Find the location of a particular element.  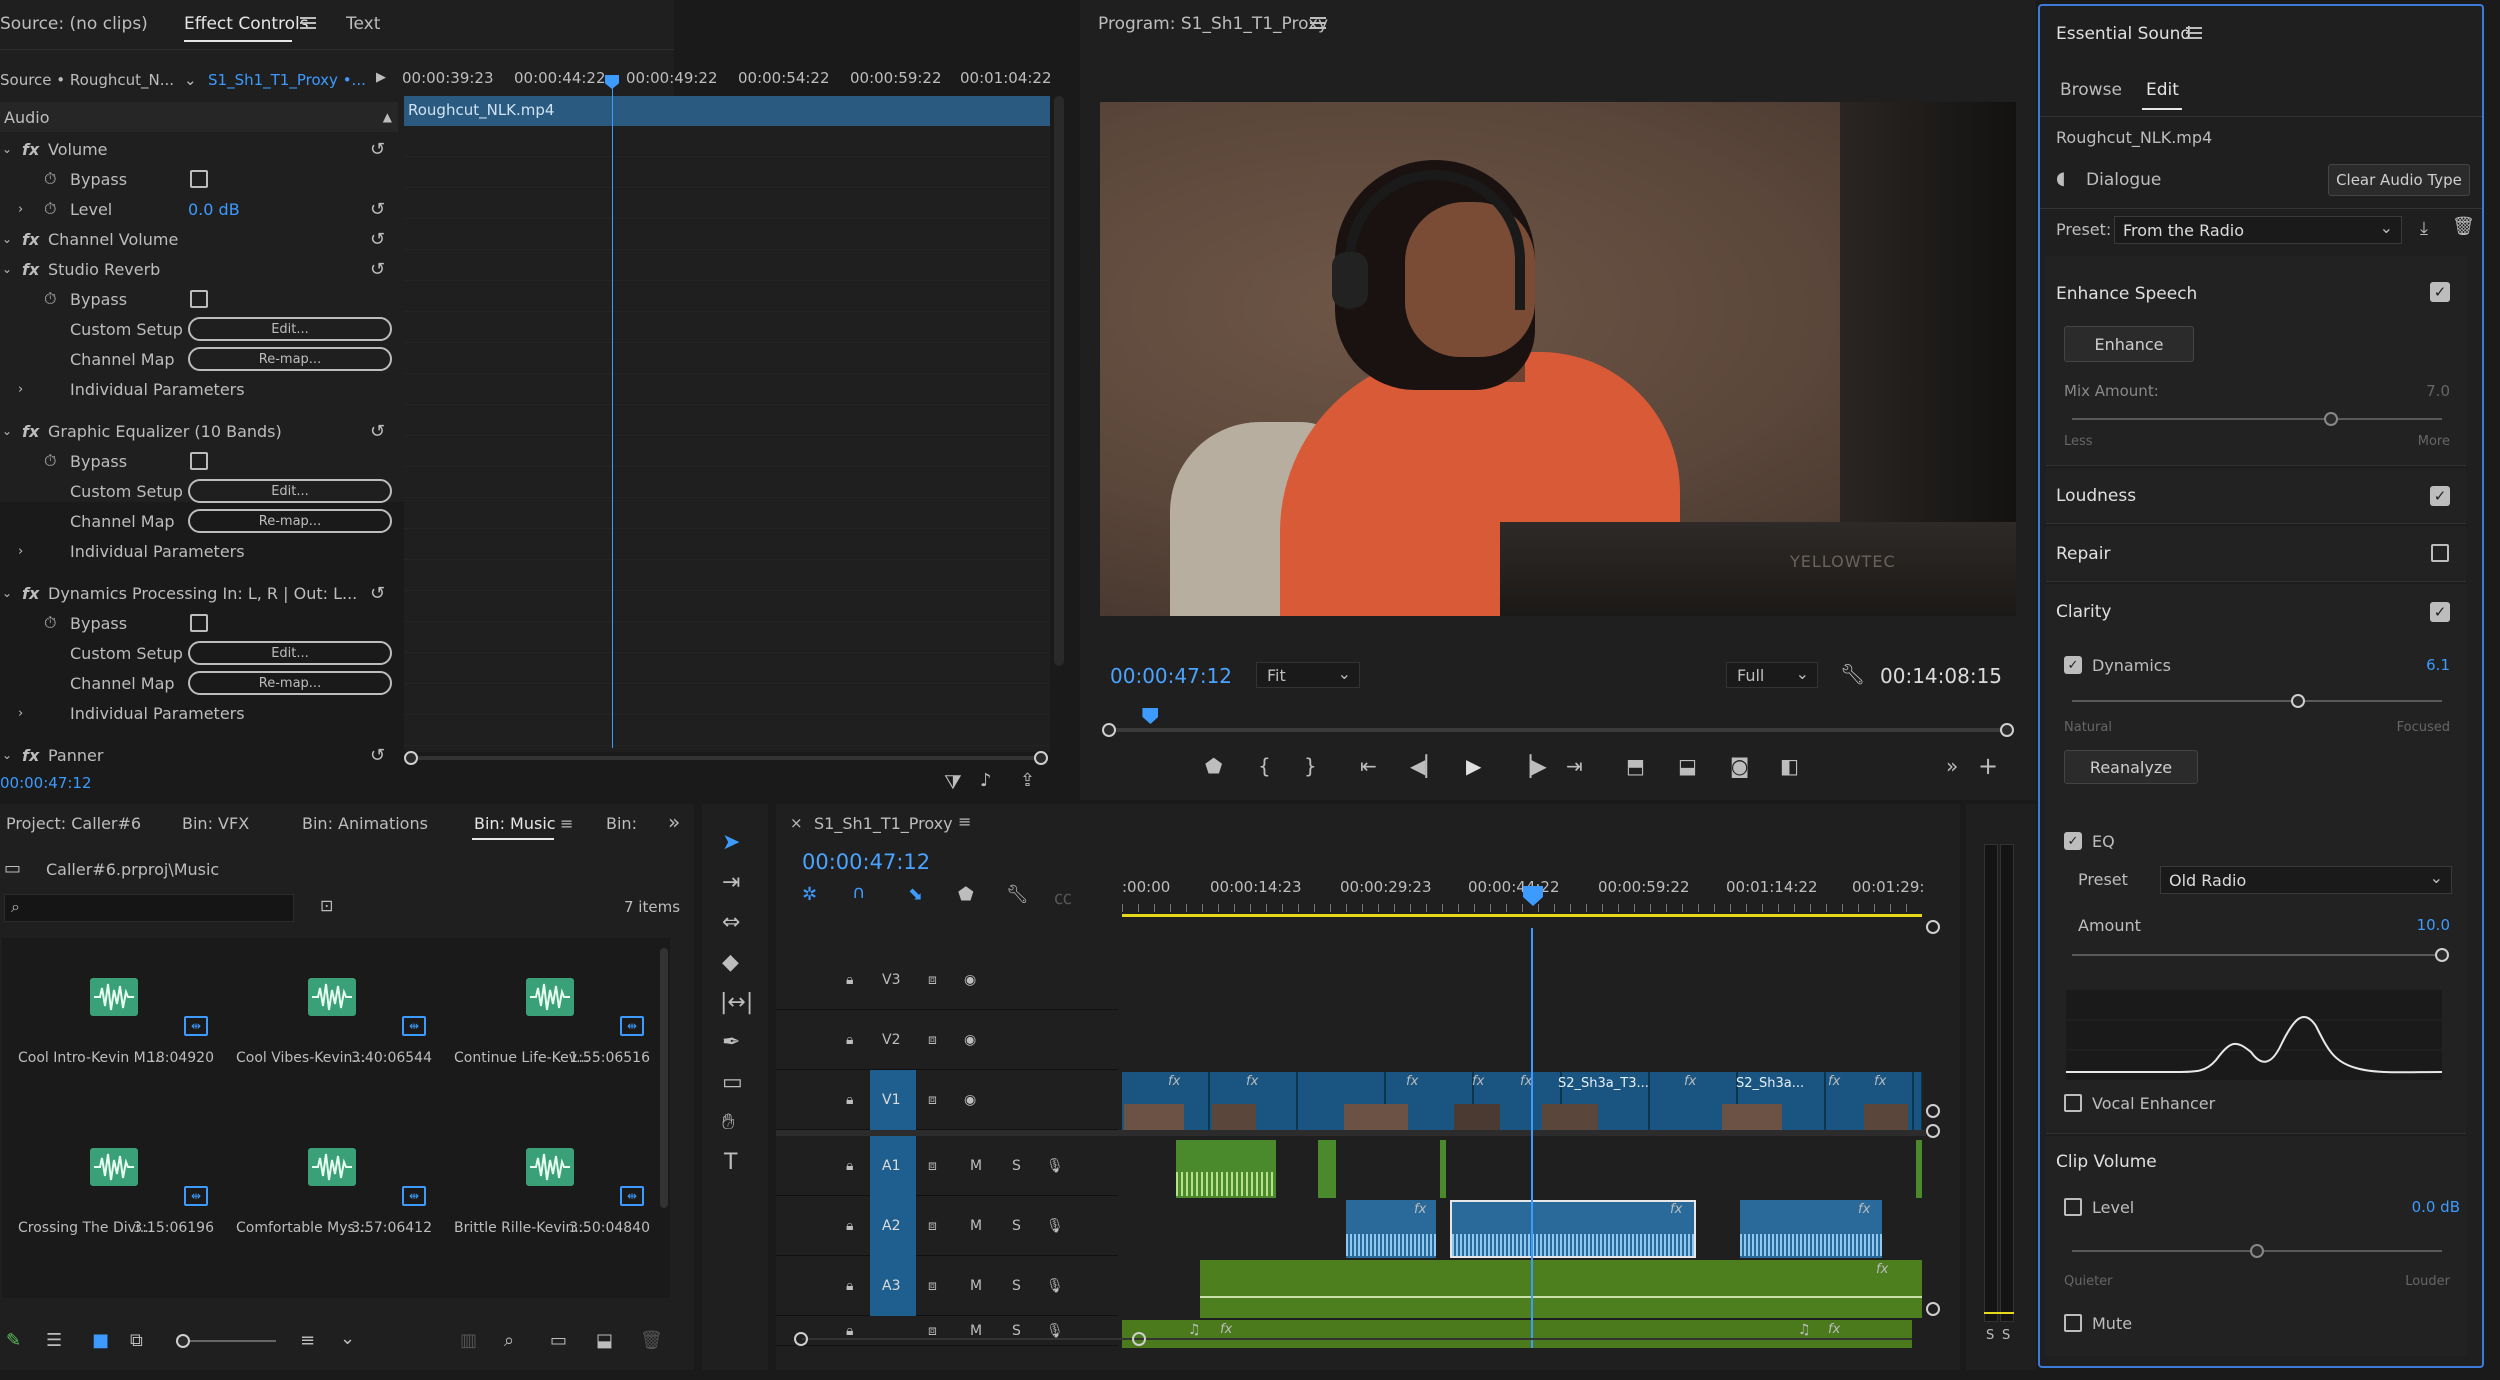

play-icon: ▶ is located at coordinates (1473, 766).